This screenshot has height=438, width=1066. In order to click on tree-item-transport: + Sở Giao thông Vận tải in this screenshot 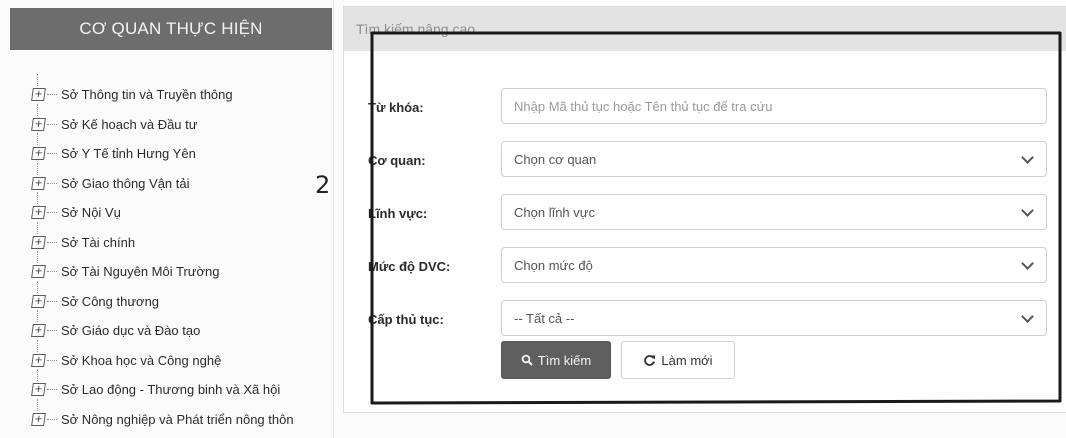, I will do `click(181, 180)`.